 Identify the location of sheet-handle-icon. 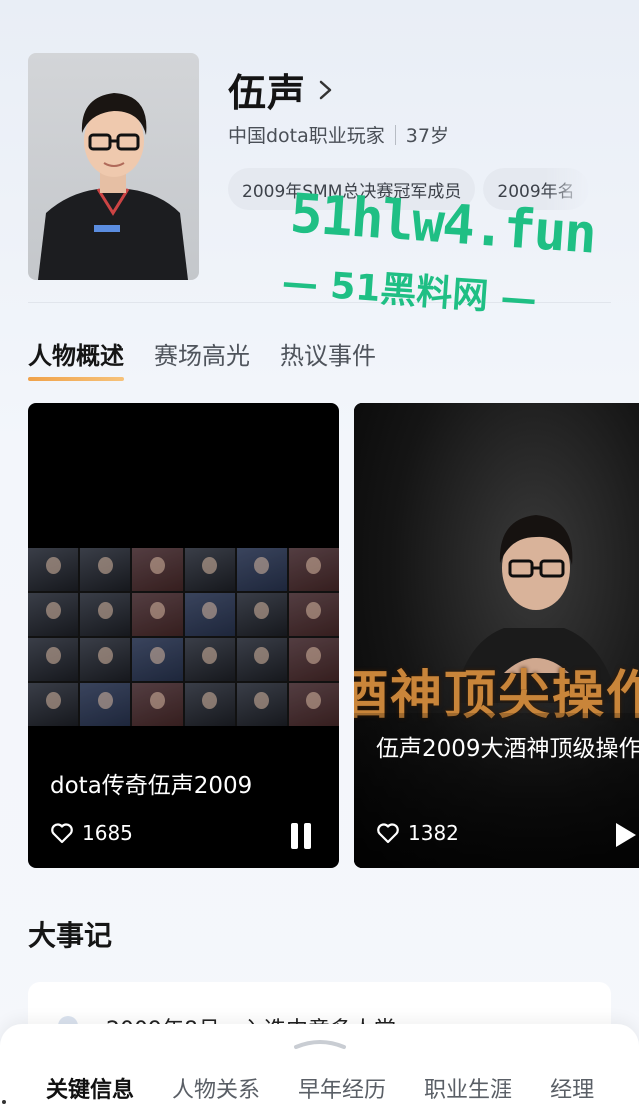
(320, 1043).